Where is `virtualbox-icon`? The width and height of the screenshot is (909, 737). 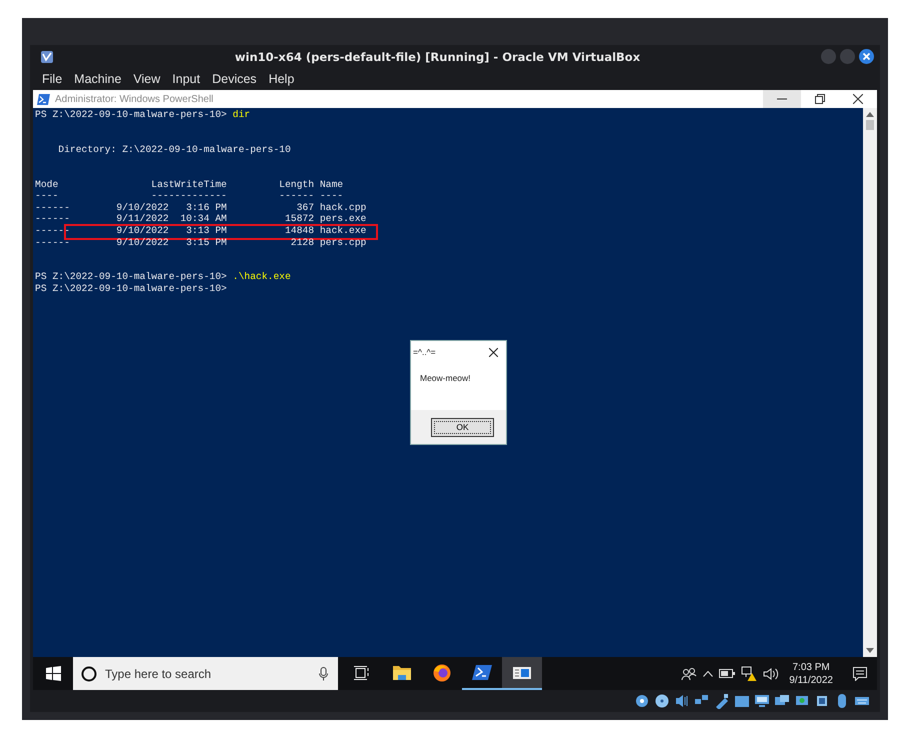 virtualbox-icon is located at coordinates (47, 57).